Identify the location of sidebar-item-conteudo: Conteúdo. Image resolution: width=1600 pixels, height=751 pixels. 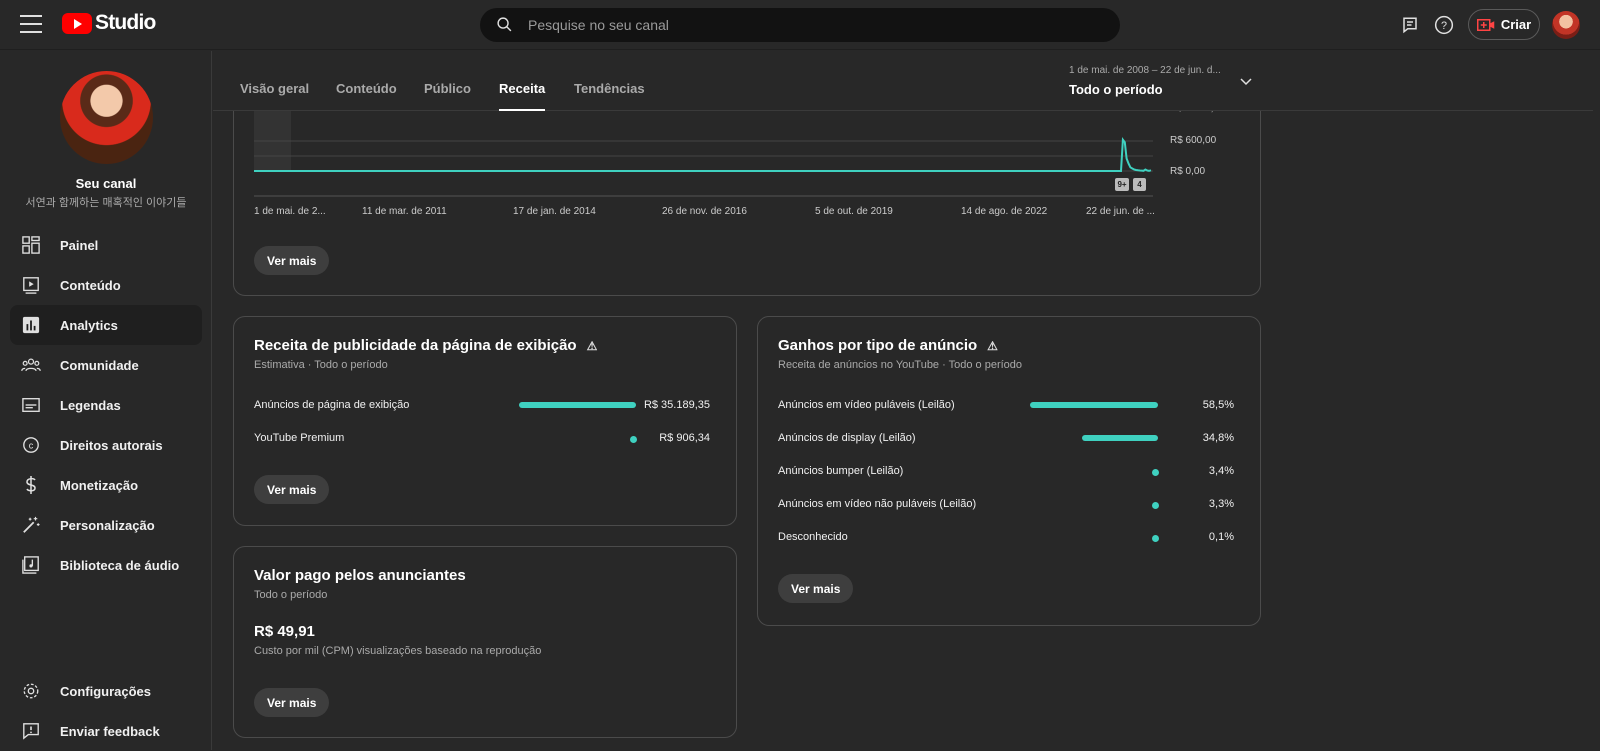
(106, 285).